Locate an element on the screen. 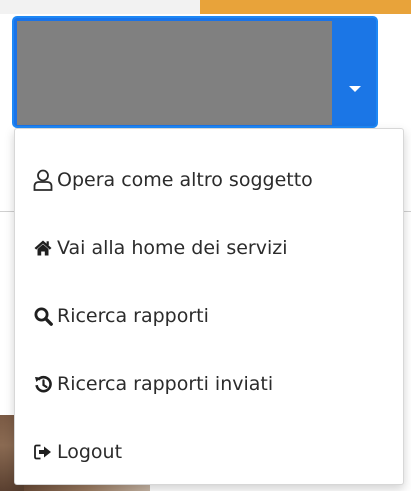 The image size is (411, 491). menu-item-home-servizi: Vai alla home dei servizi is located at coordinates (209, 248).